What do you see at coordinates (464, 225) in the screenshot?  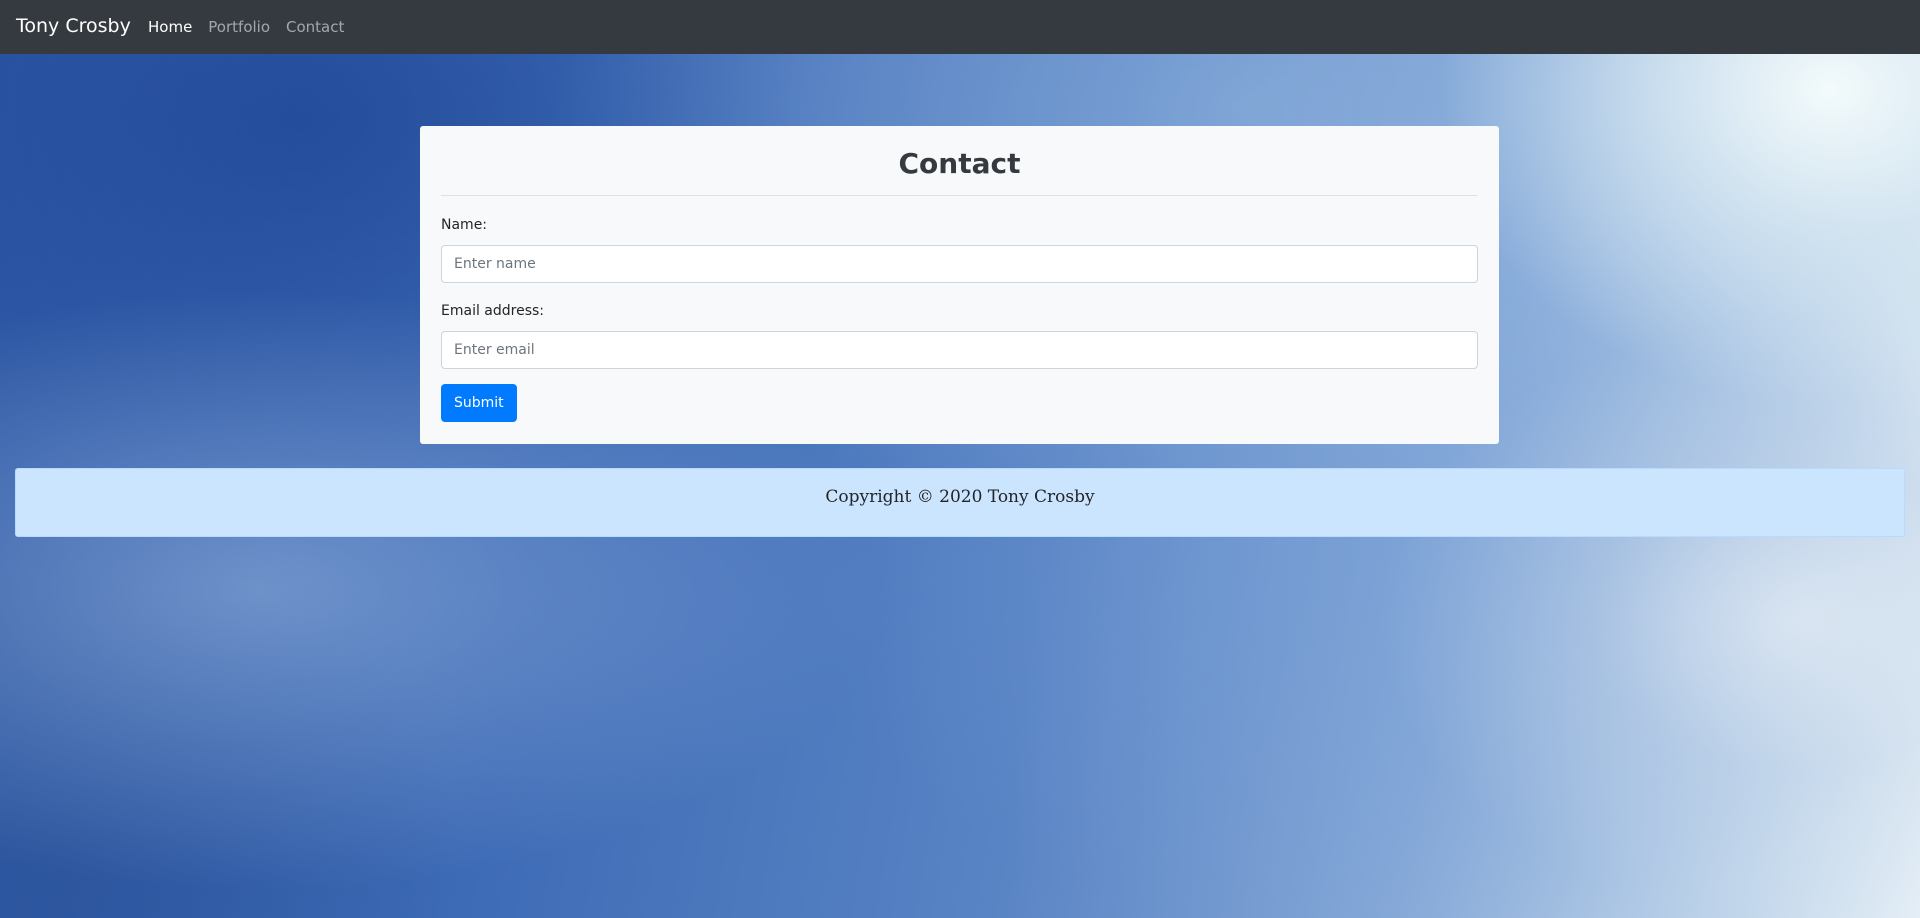 I see `name-label: Name:` at bounding box center [464, 225].